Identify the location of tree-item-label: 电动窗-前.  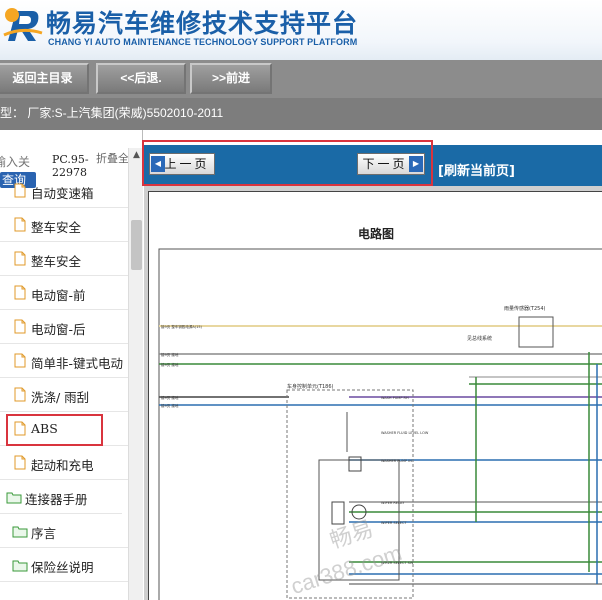
(58, 295).